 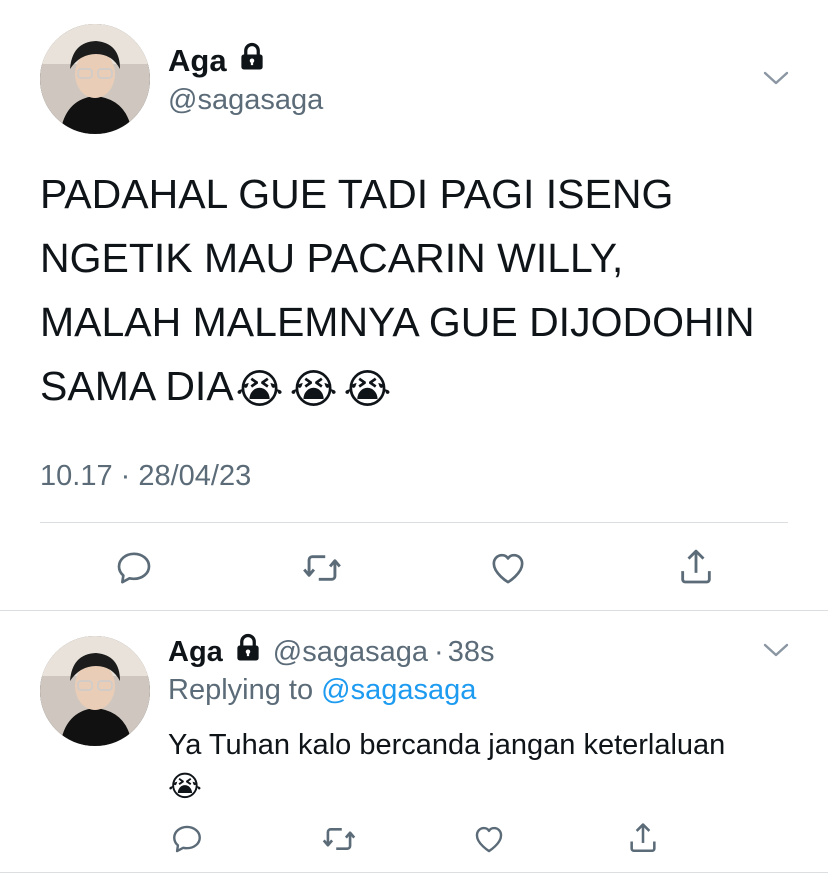 What do you see at coordinates (95, 79) in the screenshot?
I see `main-avatar` at bounding box center [95, 79].